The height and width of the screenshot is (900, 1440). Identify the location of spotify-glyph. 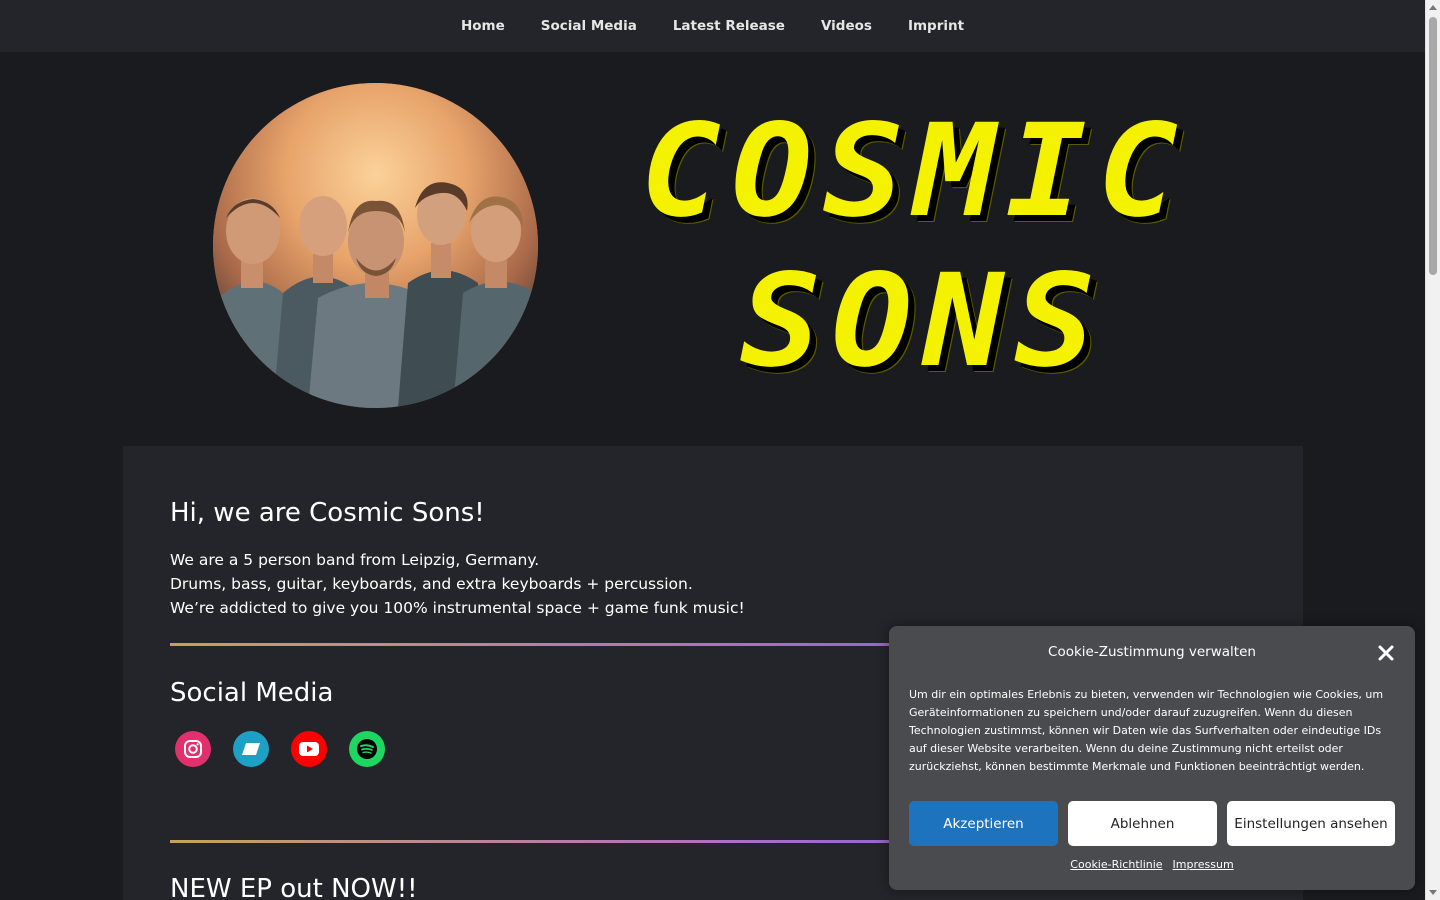
(367, 749).